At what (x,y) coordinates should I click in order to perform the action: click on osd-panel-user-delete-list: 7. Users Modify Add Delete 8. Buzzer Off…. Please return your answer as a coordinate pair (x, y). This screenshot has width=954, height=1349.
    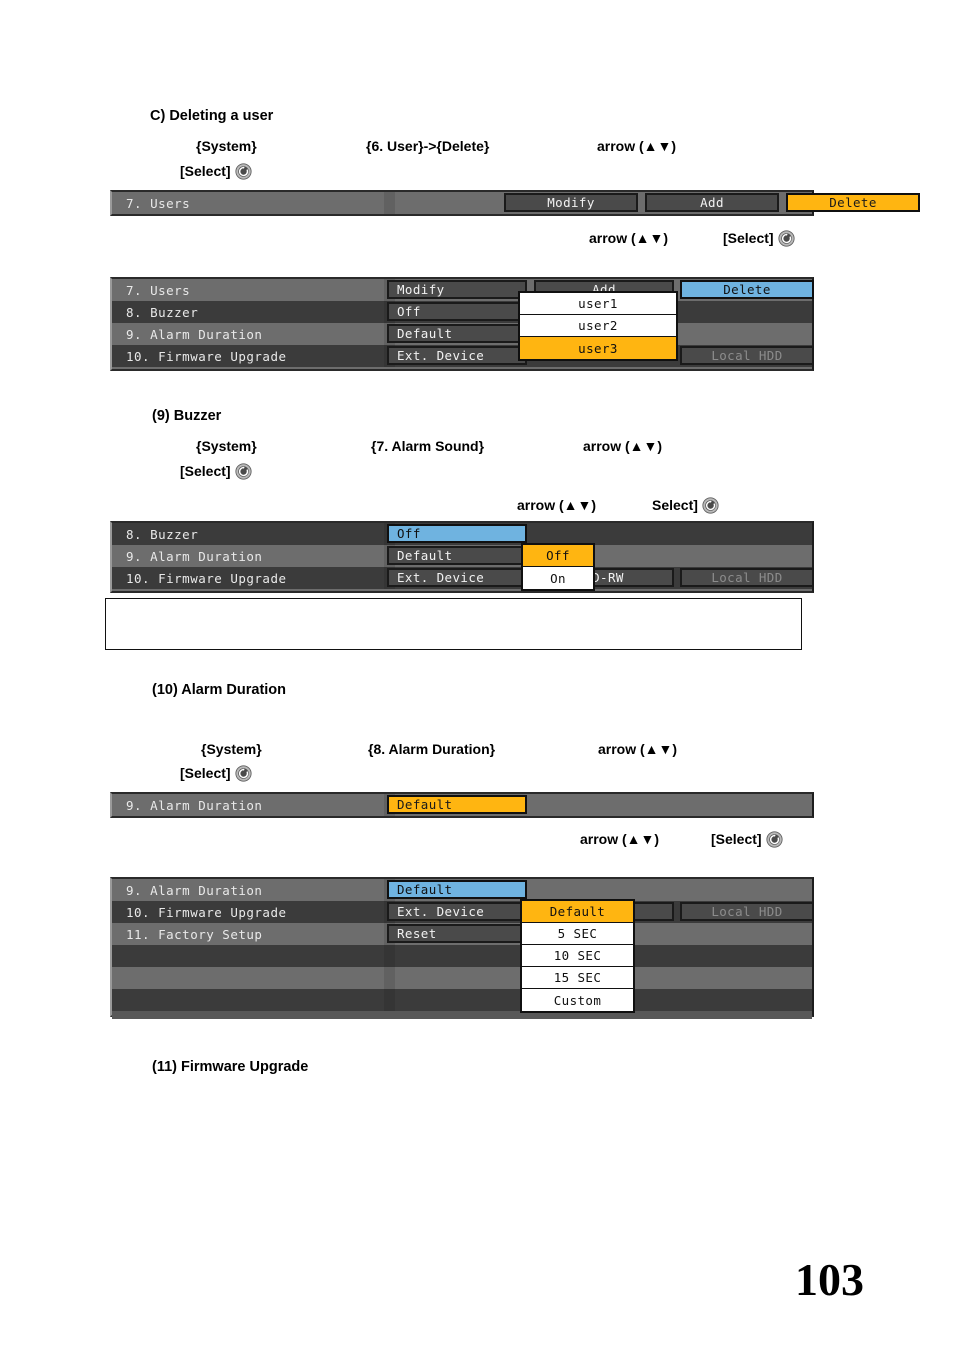
    Looking at the image, I should click on (462, 324).